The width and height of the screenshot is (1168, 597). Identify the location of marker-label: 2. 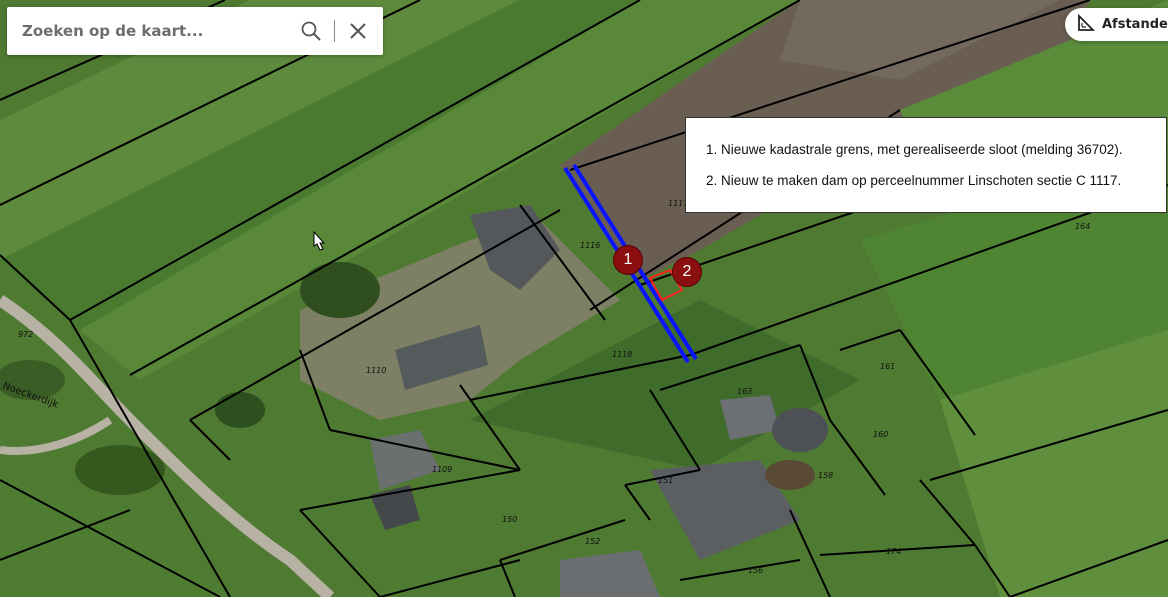
(687, 271).